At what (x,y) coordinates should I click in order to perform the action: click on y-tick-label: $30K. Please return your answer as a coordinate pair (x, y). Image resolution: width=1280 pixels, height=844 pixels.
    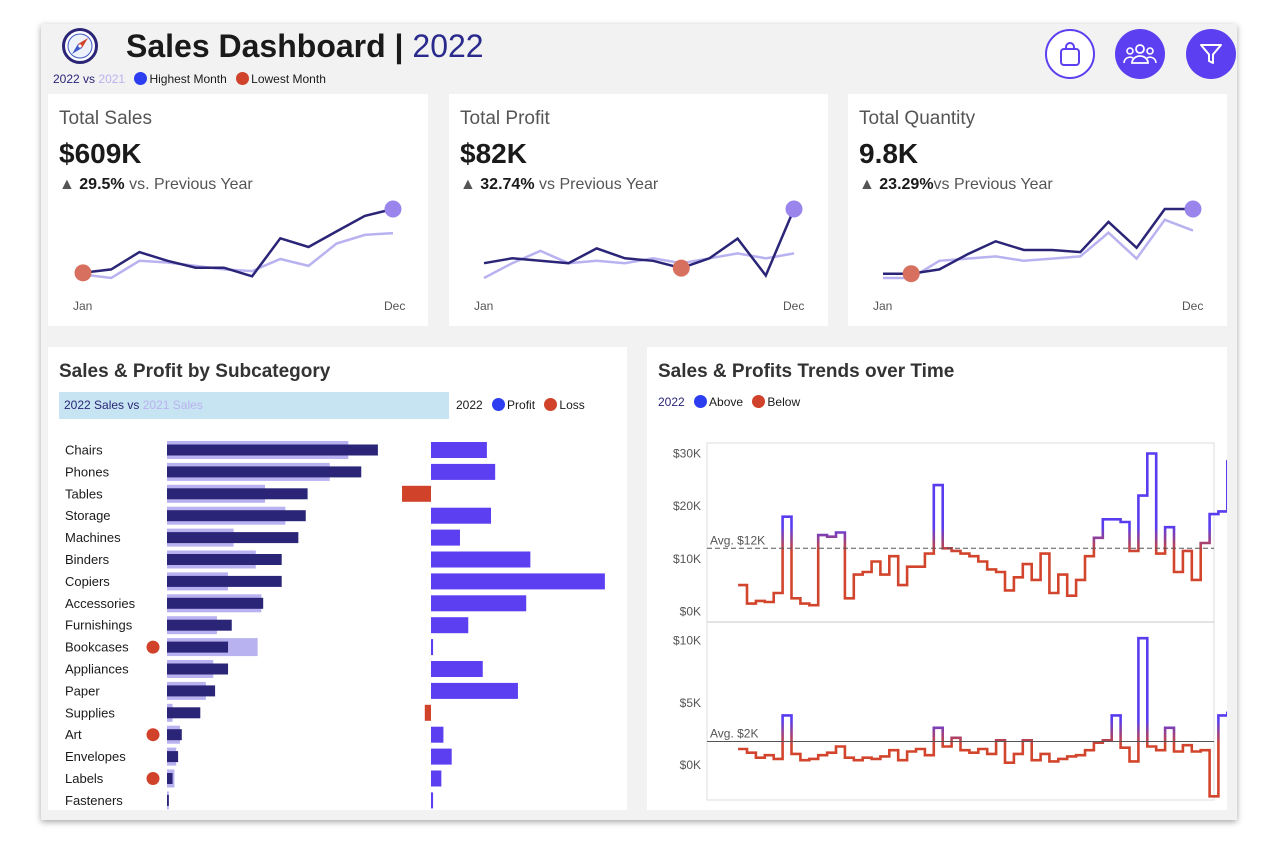
    Looking at the image, I should click on (687, 454).